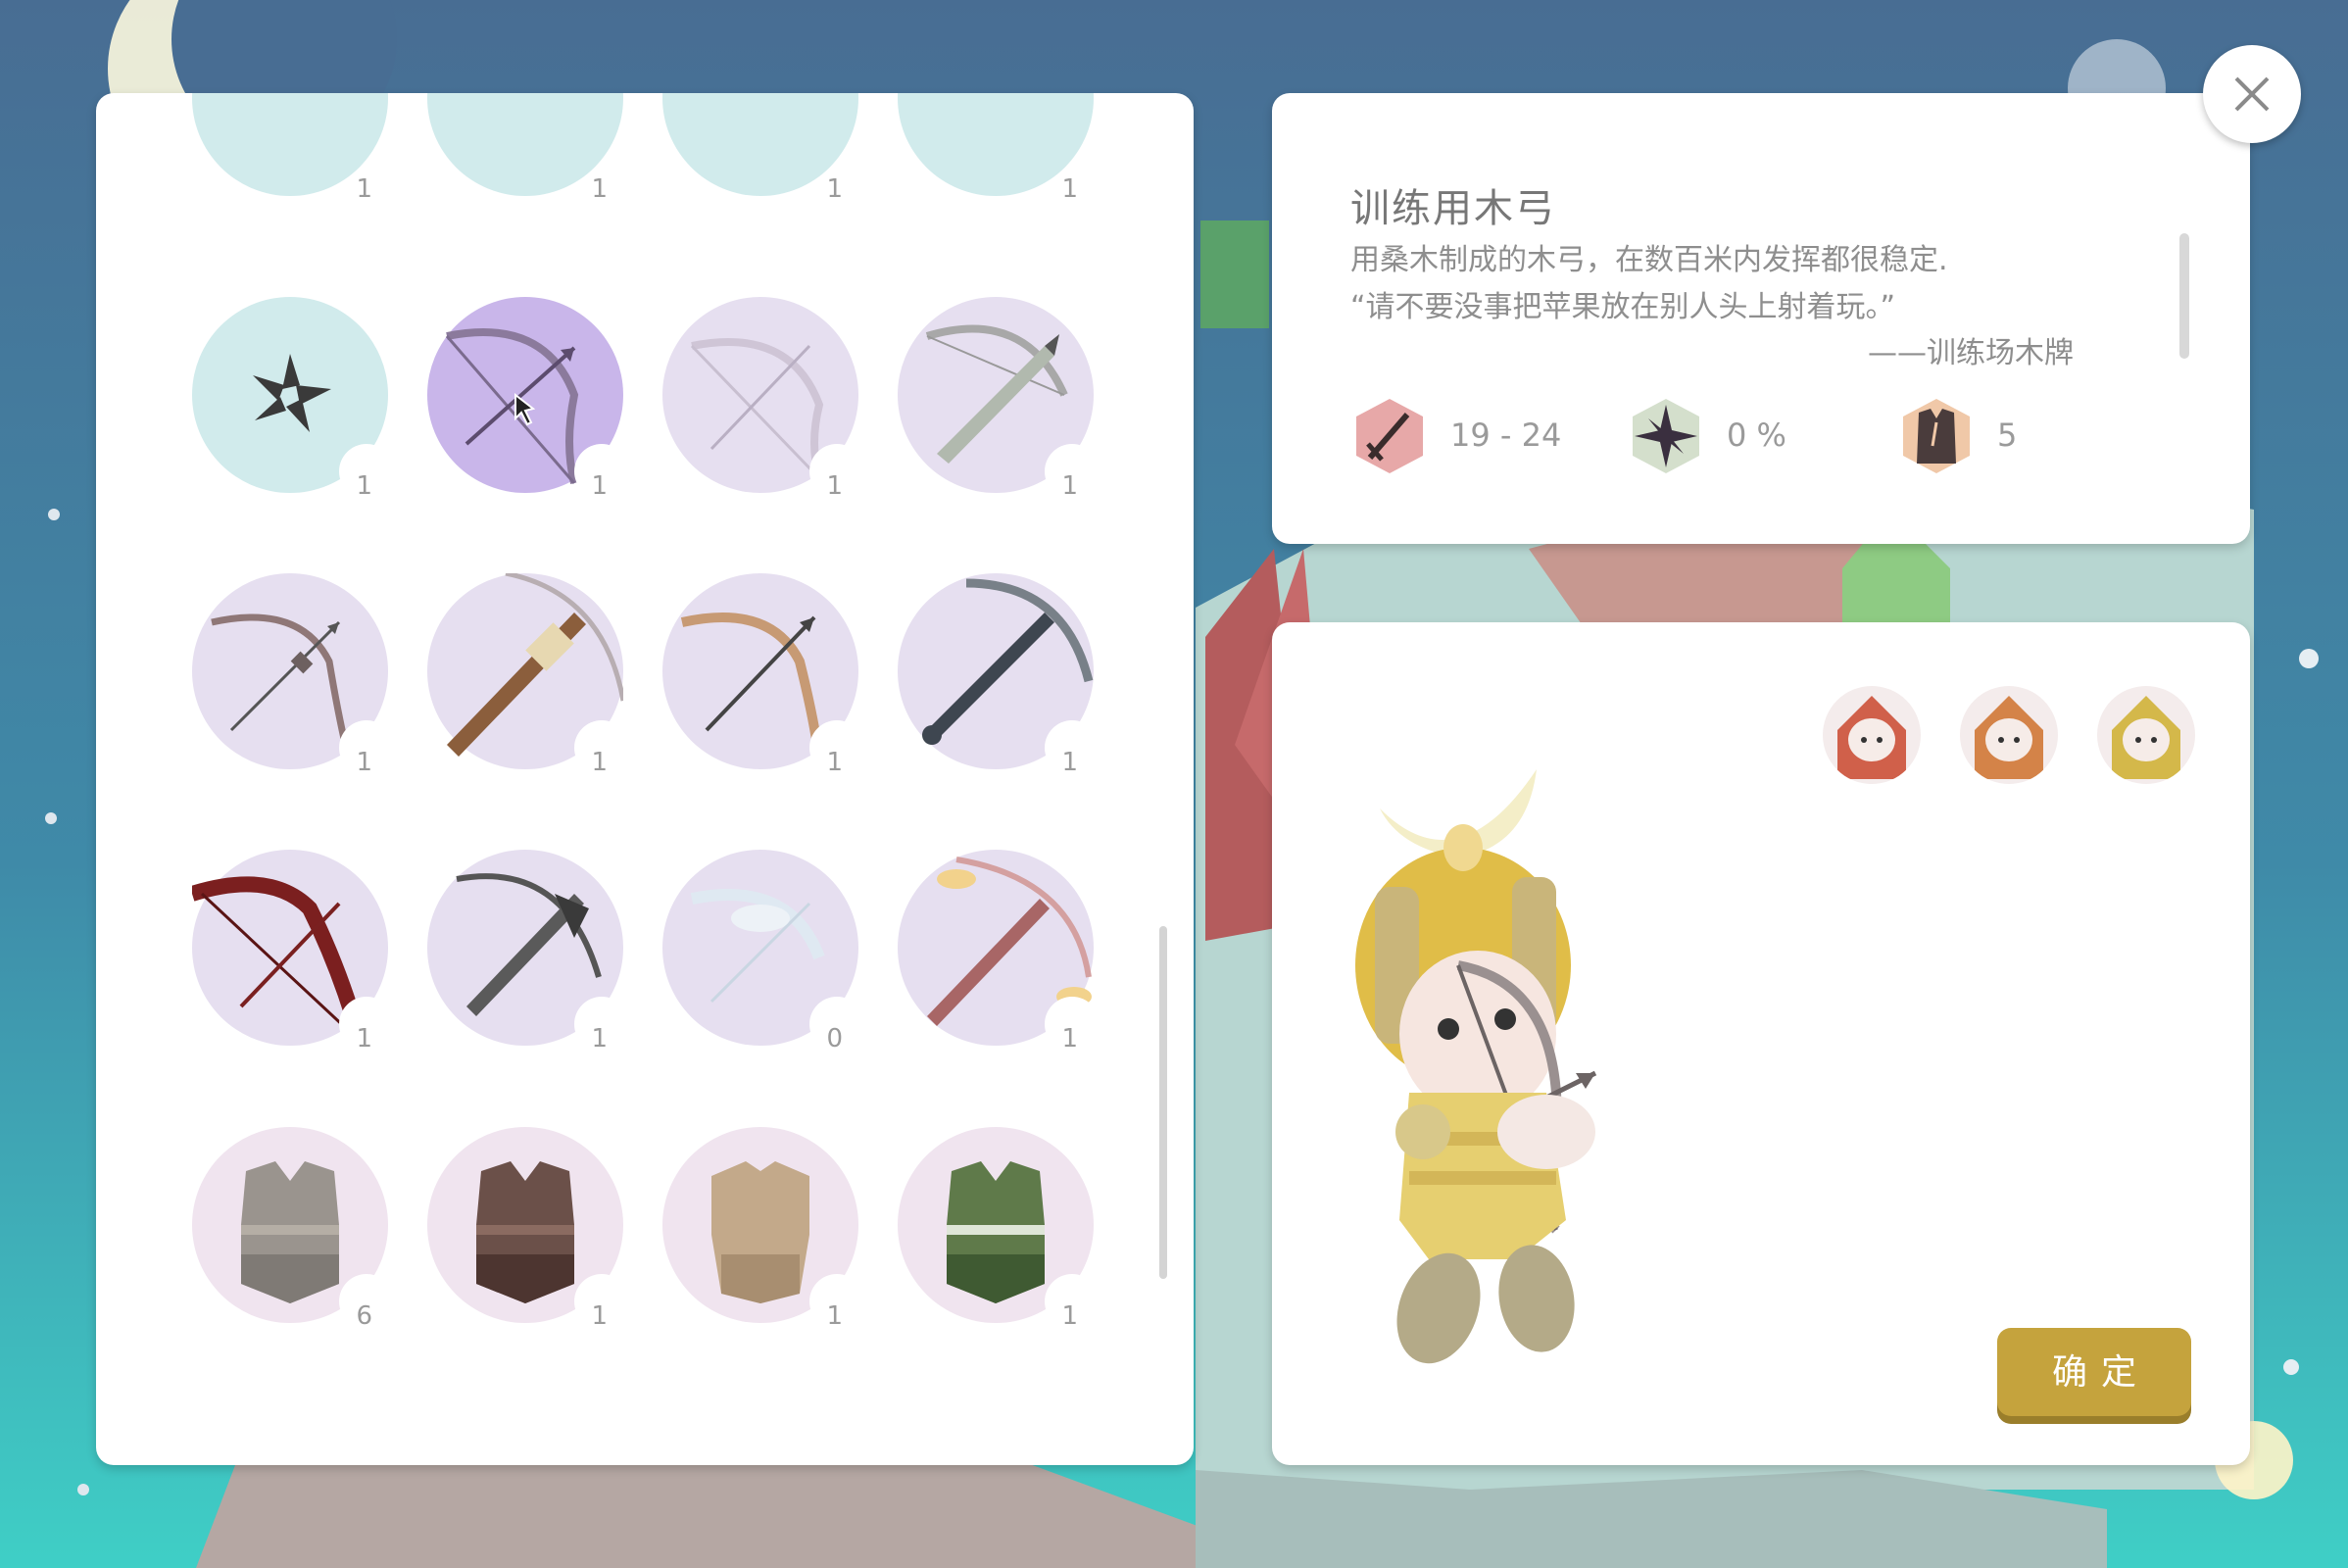 The width and height of the screenshot is (2348, 1568). What do you see at coordinates (2009, 737) in the screenshot?
I see `orange-hood-character-icon` at bounding box center [2009, 737].